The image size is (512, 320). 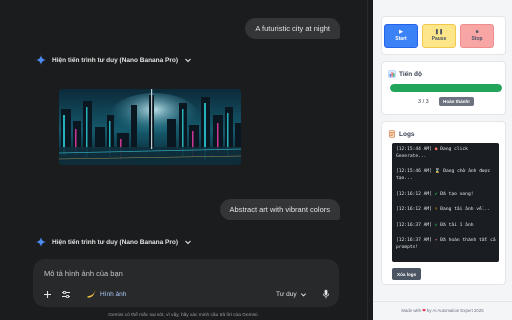 I want to click on progress-bar-fill, so click(x=446, y=88).